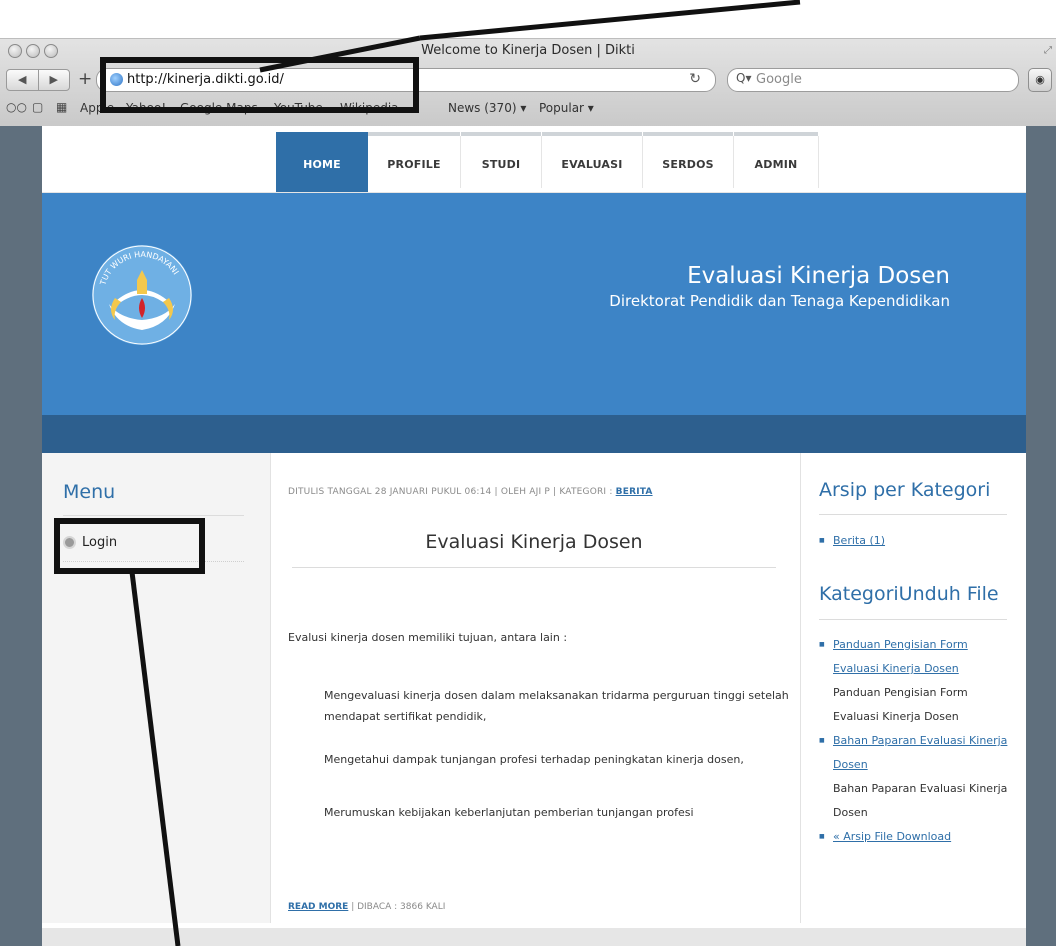 The width and height of the screenshot is (1056, 946). Describe the element at coordinates (153, 515) in the screenshot. I see `sidebar-divider` at that location.